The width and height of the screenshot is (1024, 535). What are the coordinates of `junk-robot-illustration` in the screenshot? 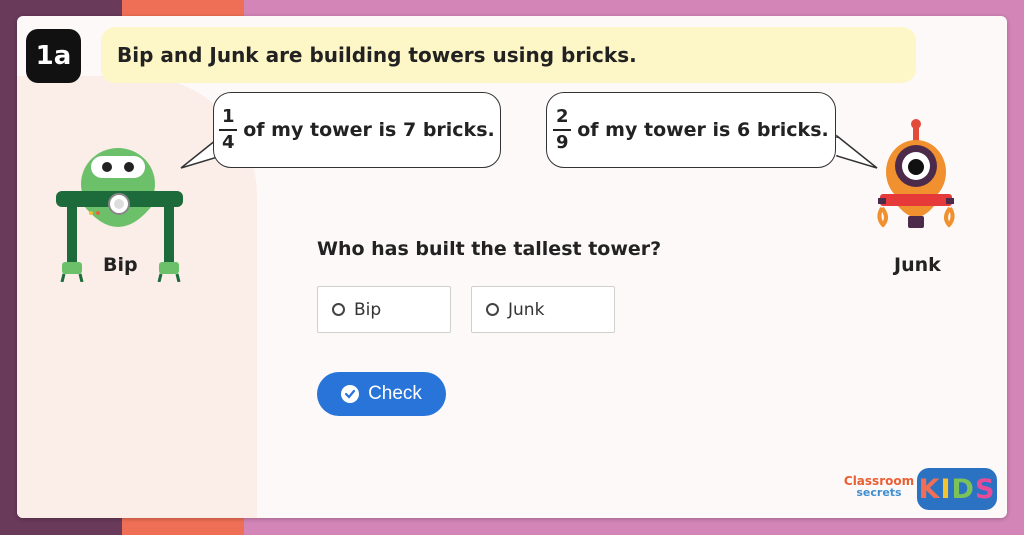 It's located at (916, 173).